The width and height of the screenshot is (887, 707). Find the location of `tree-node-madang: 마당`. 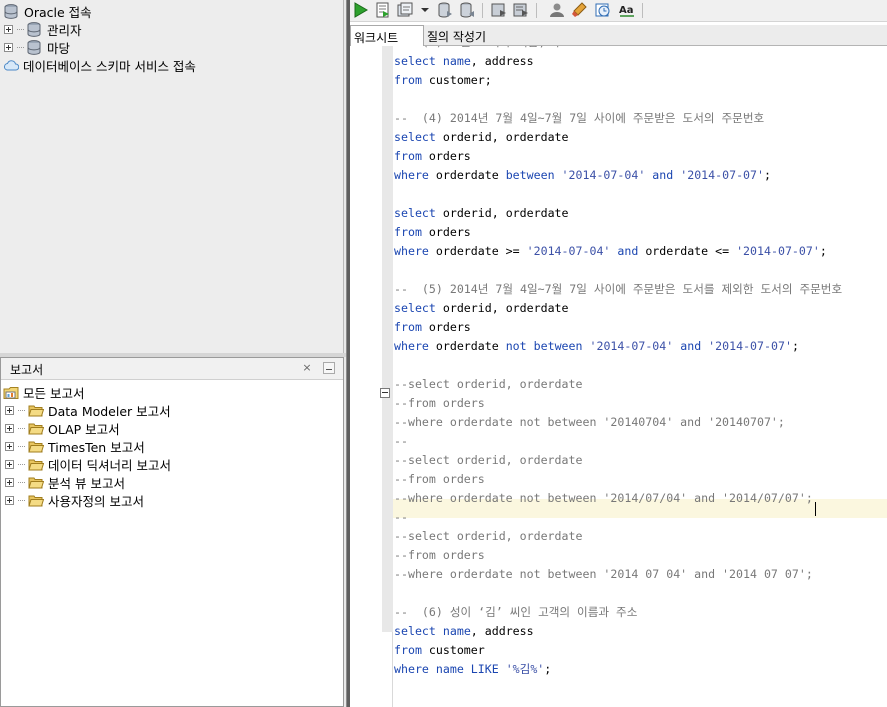

tree-node-madang: 마당 is located at coordinates (37, 47).